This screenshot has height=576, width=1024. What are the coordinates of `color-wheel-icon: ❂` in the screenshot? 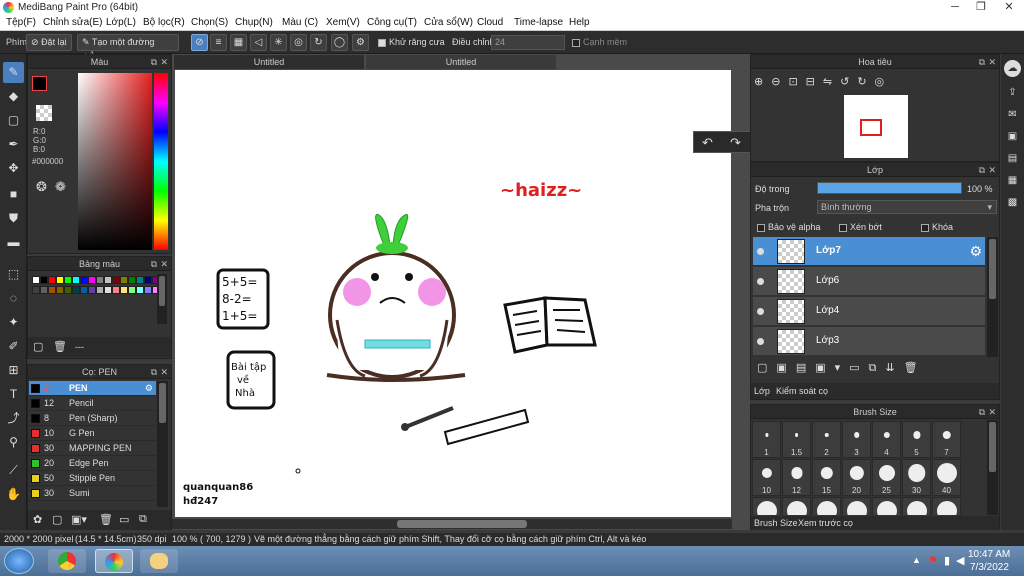 It's located at (41, 187).